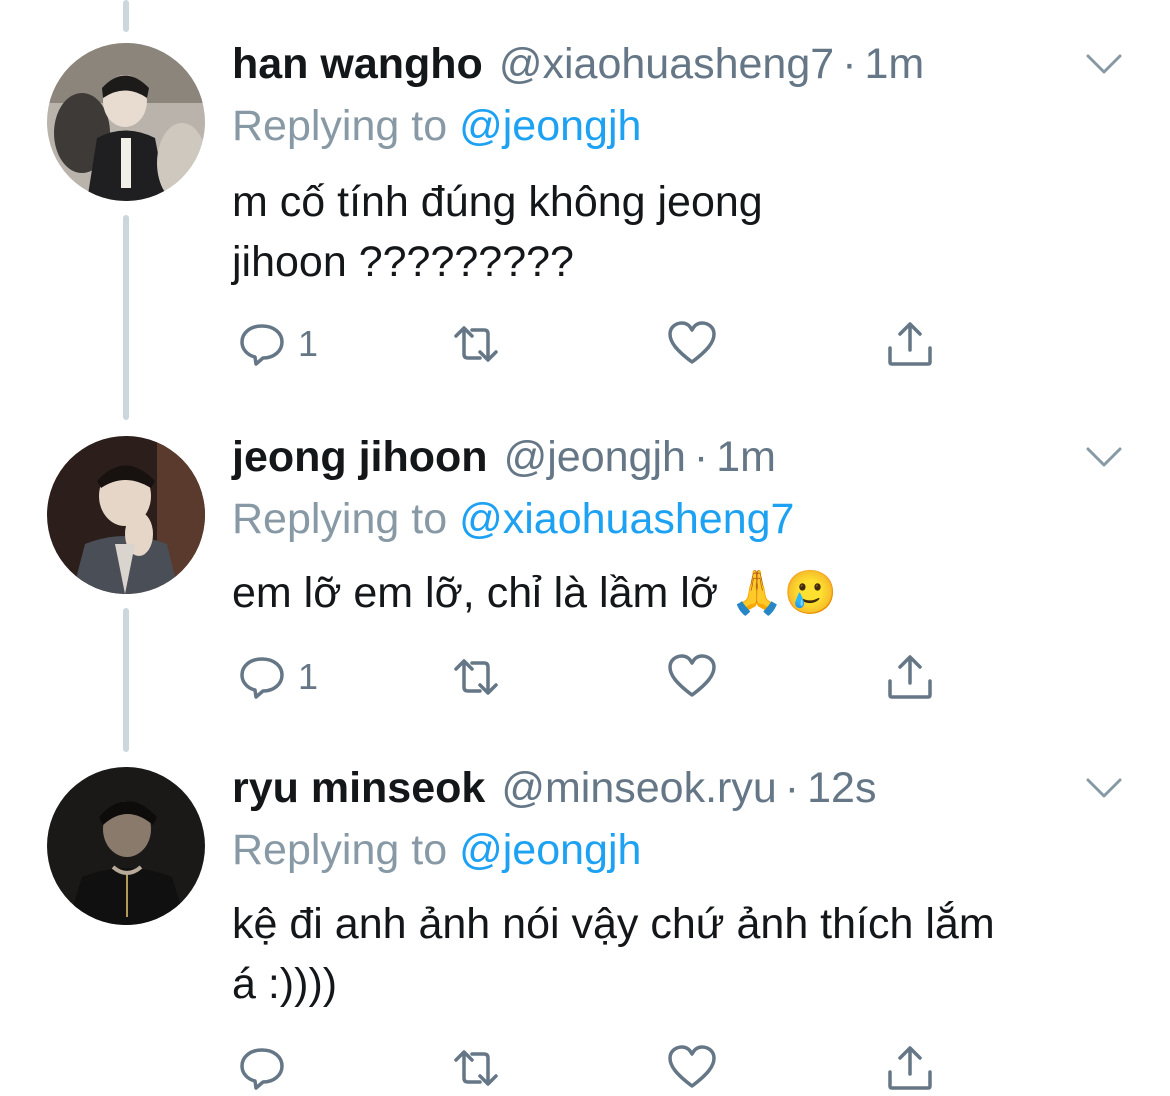  I want to click on timestamp: 12s, so click(841, 788).